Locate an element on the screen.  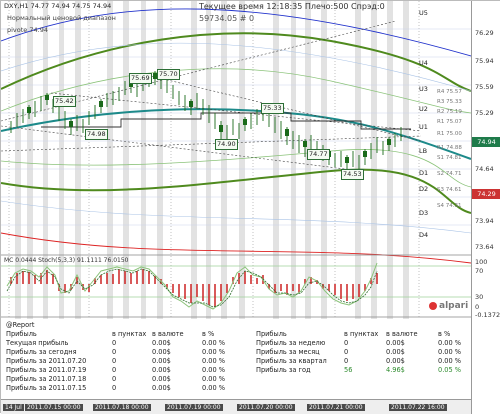
level-note: S4 74.31 is located at coordinates (449, 206).